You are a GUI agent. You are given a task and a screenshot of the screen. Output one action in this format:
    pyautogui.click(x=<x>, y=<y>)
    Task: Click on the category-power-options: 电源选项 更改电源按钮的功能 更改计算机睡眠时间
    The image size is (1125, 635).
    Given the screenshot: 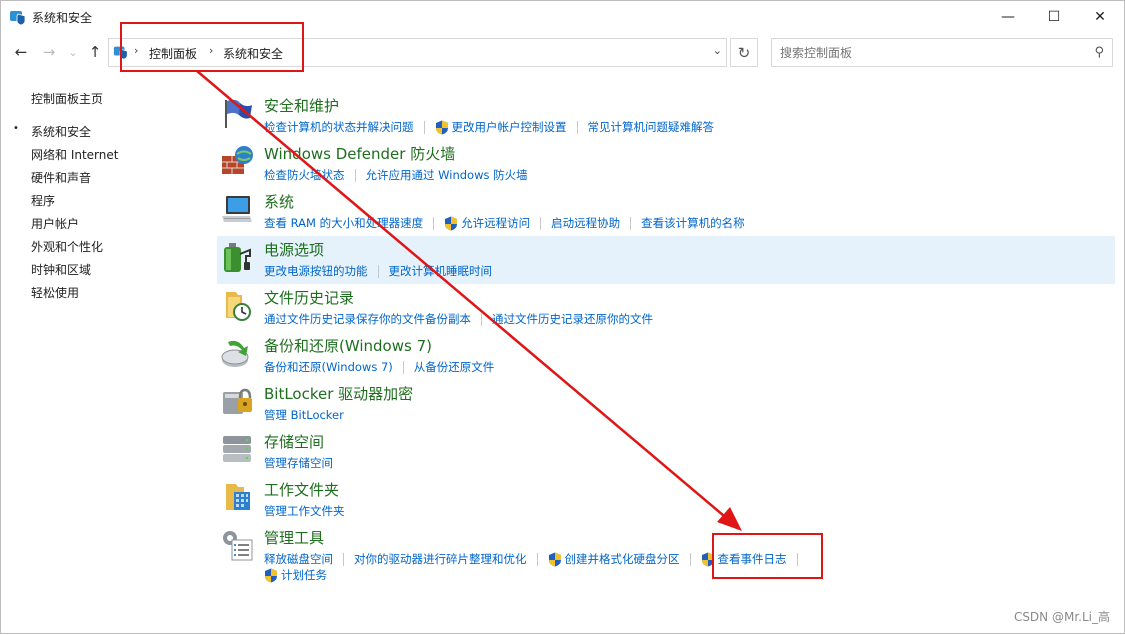 What is the action you would take?
    pyautogui.click(x=666, y=260)
    